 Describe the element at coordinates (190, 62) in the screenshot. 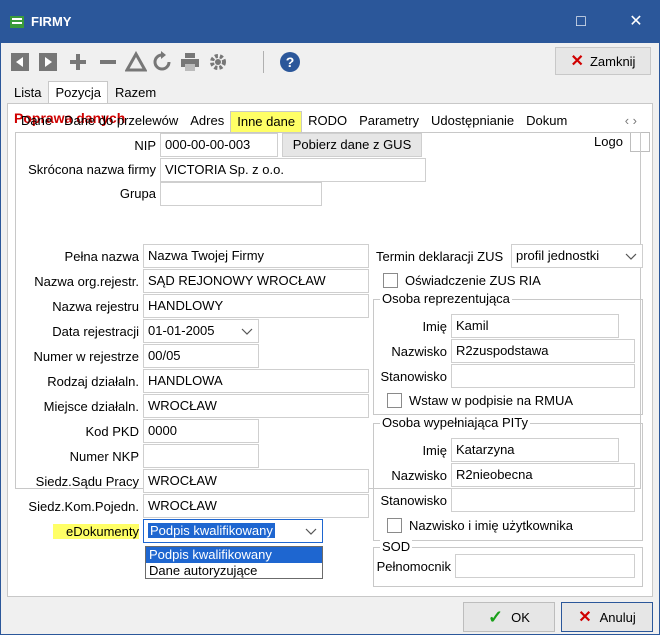

I see `print-icon` at that location.